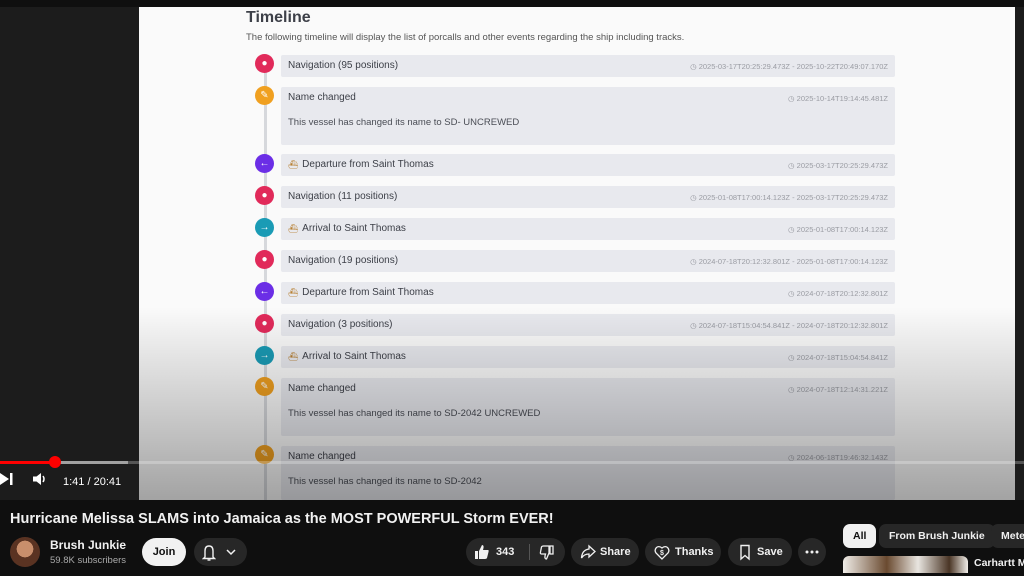  Describe the element at coordinates (838, 357) in the screenshot. I see `event-time: ◷ 2024-07-18T15:04:54.841Z` at that location.